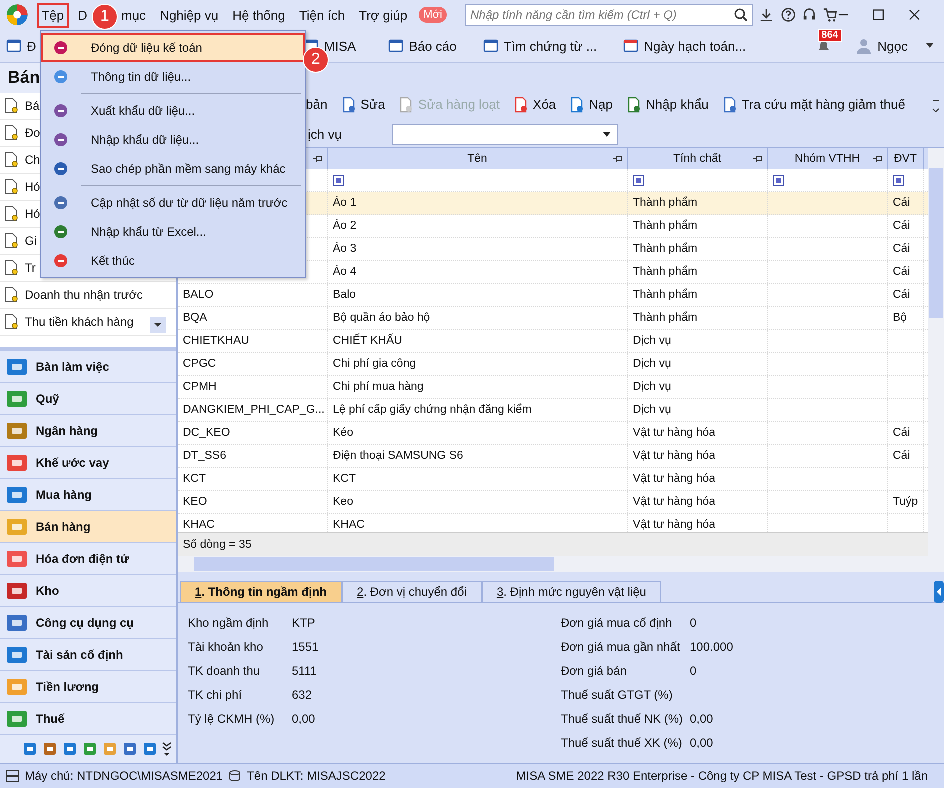 Image resolution: width=944 pixels, height=788 pixels. What do you see at coordinates (433, 15) in the screenshot?
I see `new-badge: Mới` at bounding box center [433, 15].